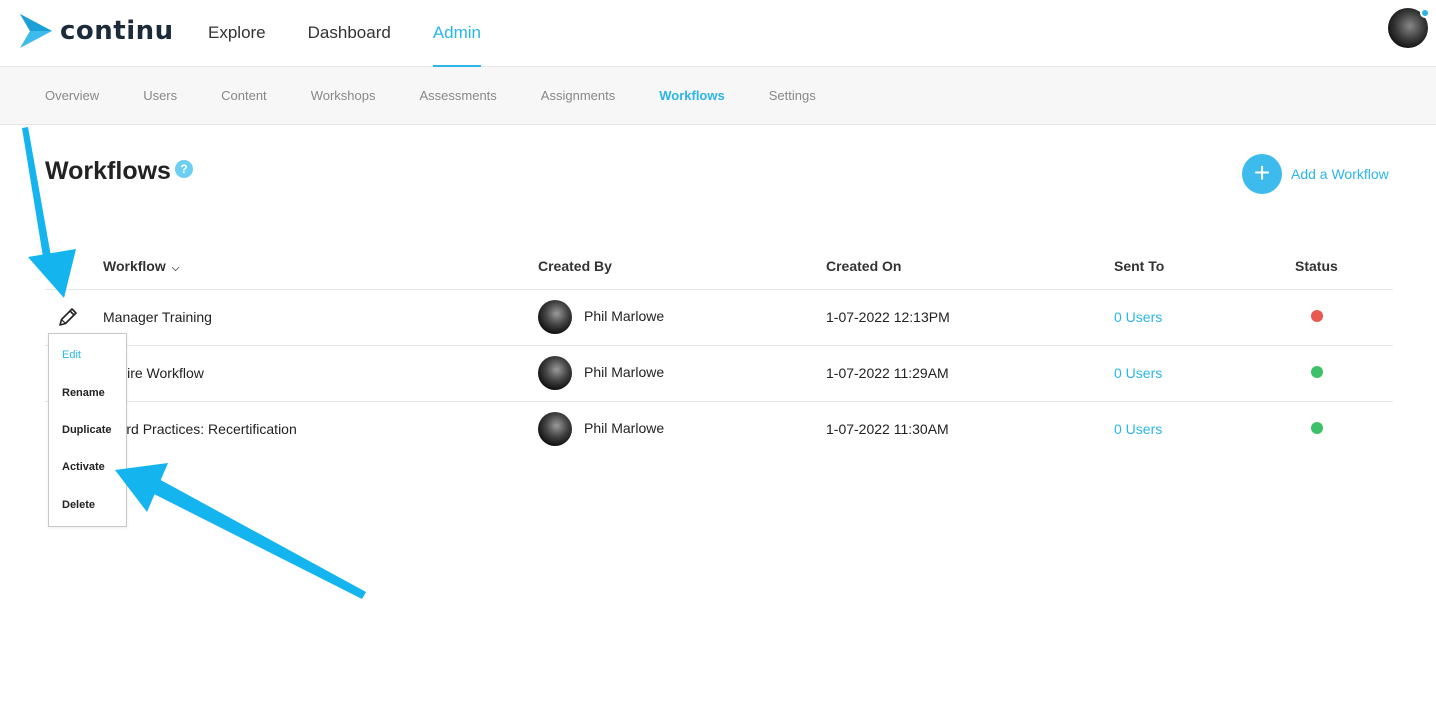 The width and height of the screenshot is (1436, 707). What do you see at coordinates (792, 95) in the screenshot?
I see `tab-settings: Settings` at bounding box center [792, 95].